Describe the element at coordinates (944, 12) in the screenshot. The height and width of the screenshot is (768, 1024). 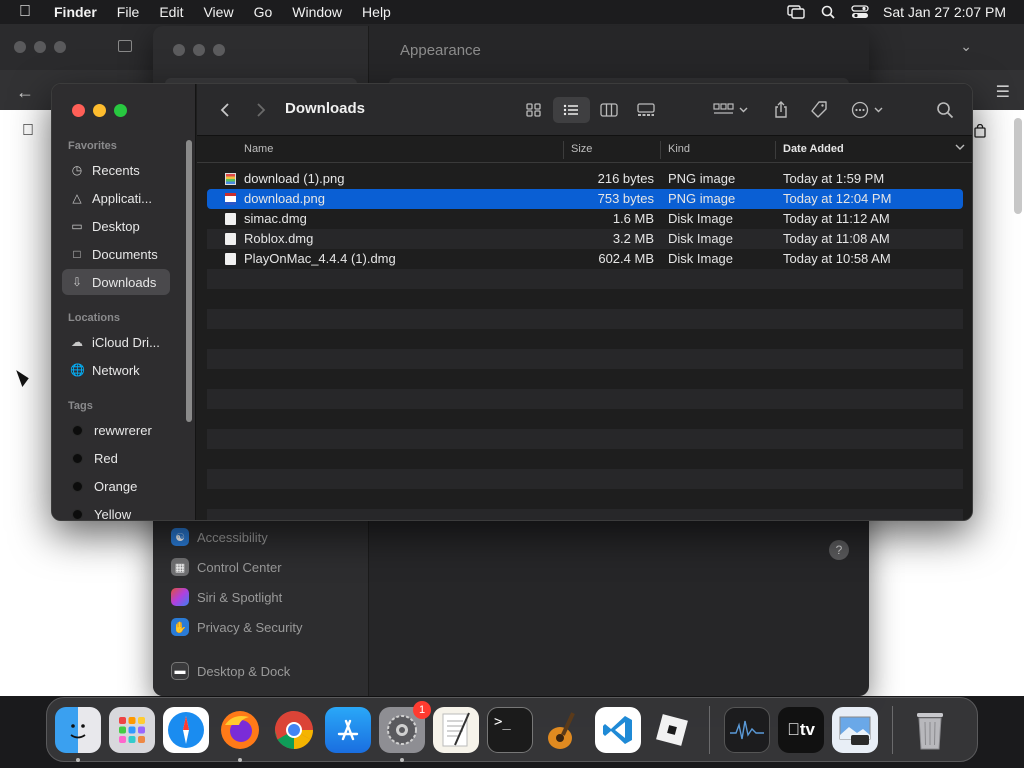
I see `menu-clock: Sat Jan 27 2:07 PM` at that location.